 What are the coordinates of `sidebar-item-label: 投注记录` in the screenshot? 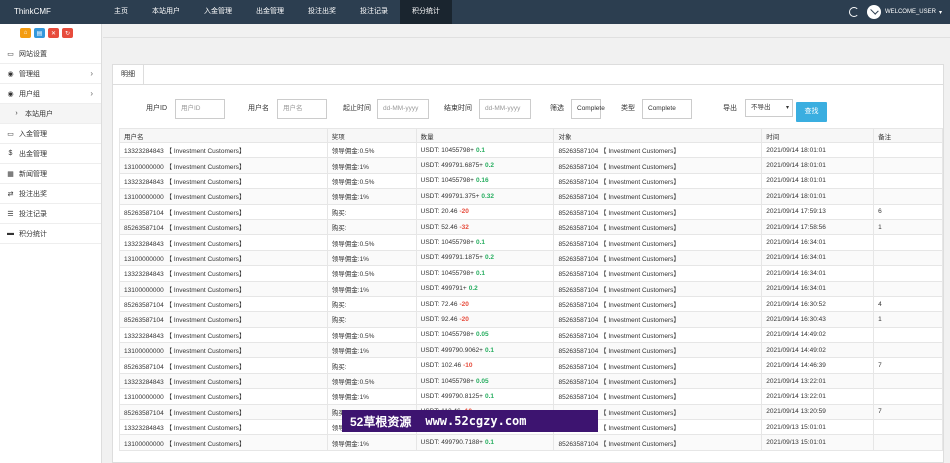 It's located at (33, 214).